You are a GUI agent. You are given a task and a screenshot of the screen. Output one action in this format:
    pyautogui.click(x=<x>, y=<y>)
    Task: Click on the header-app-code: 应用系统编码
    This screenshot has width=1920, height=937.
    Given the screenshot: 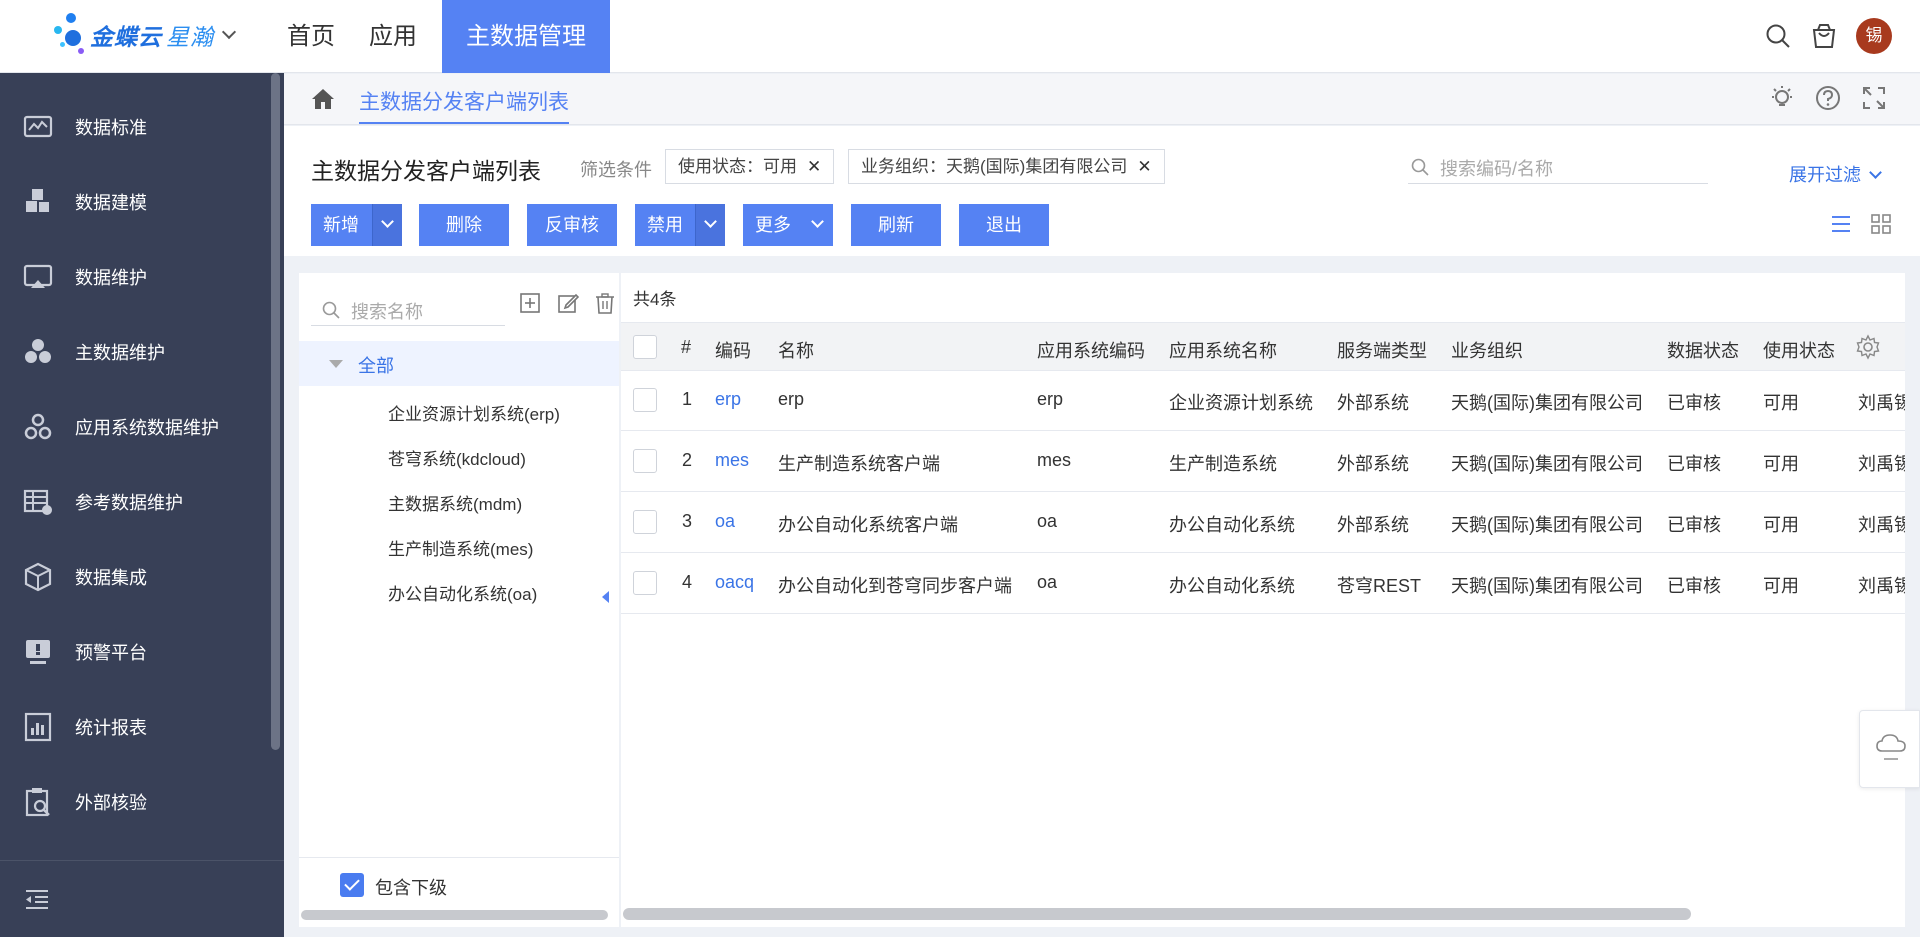 What is the action you would take?
    pyautogui.click(x=1091, y=350)
    